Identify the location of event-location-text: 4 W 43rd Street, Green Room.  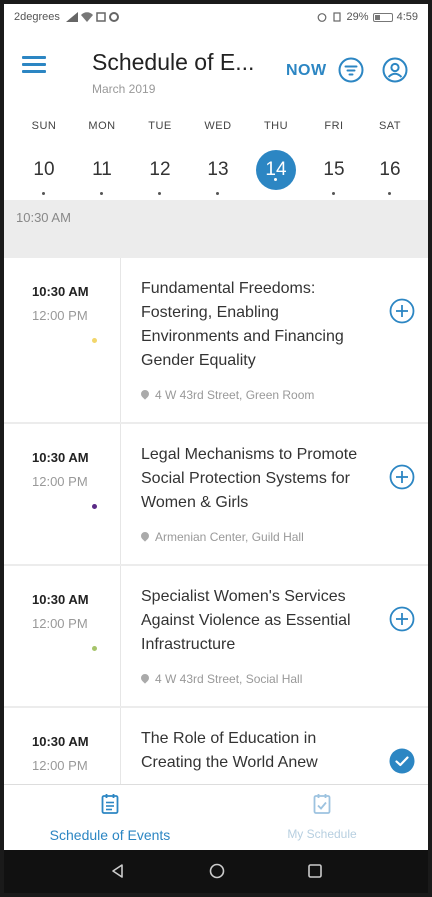
(235, 395).